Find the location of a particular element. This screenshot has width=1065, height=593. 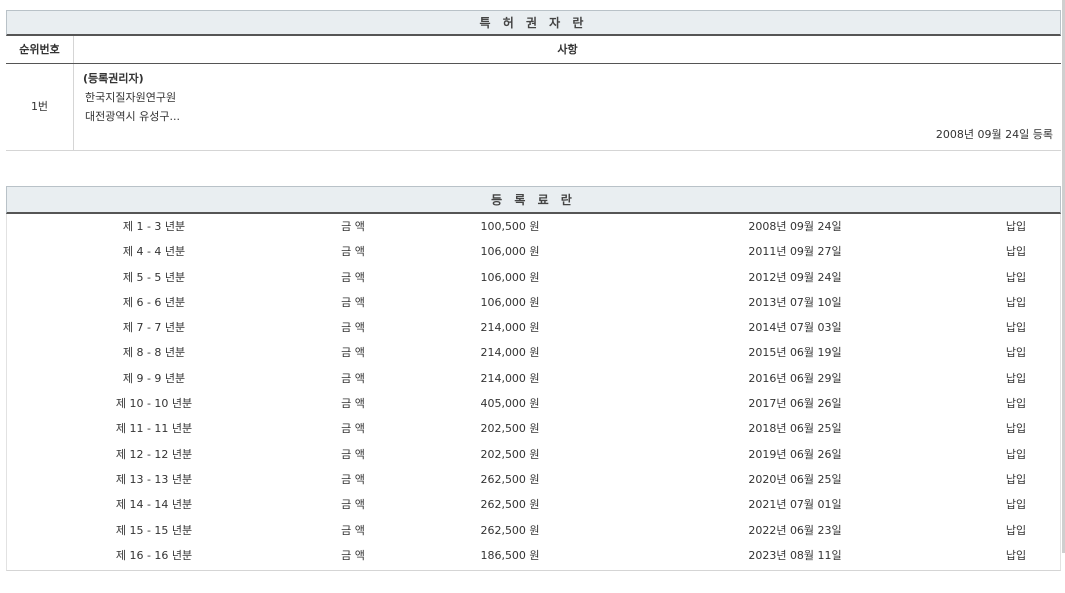

fee-year-range: 제 16 - 16 년분 is located at coordinates (154, 555).